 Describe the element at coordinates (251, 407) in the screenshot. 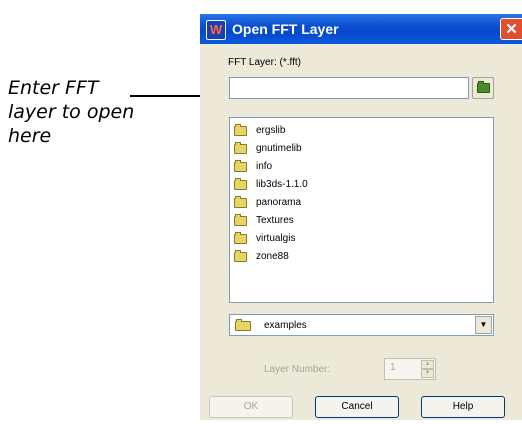

I see `ok-button: OK` at that location.